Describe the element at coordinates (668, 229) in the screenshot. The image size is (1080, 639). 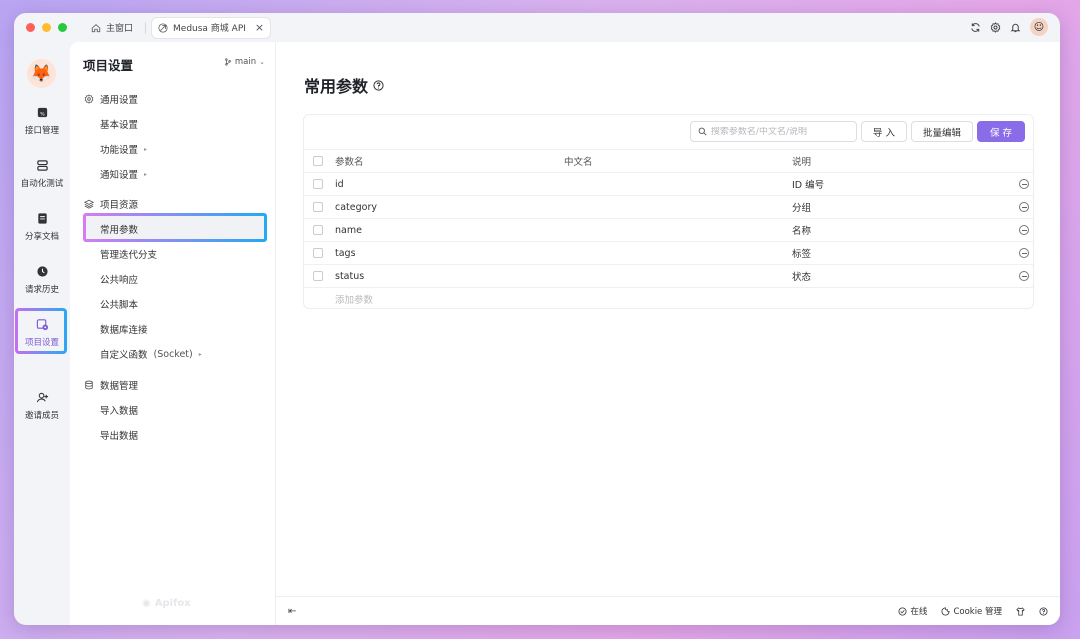
I see `table-row: name 名称` at that location.